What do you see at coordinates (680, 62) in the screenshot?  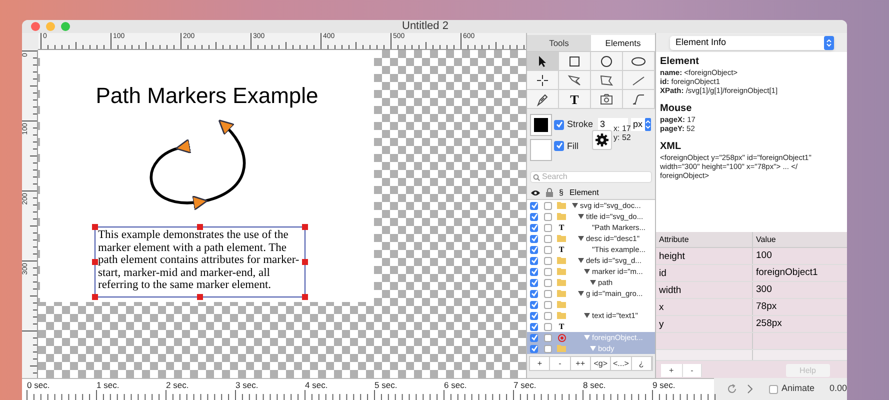 I see `section-heading: Element` at bounding box center [680, 62].